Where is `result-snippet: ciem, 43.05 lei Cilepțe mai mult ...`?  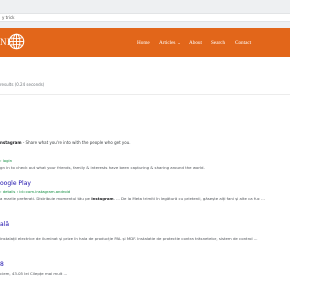
result-snippet: ciem, 43.05 lei Cilepțe mai mult ... is located at coordinates (34, 273).